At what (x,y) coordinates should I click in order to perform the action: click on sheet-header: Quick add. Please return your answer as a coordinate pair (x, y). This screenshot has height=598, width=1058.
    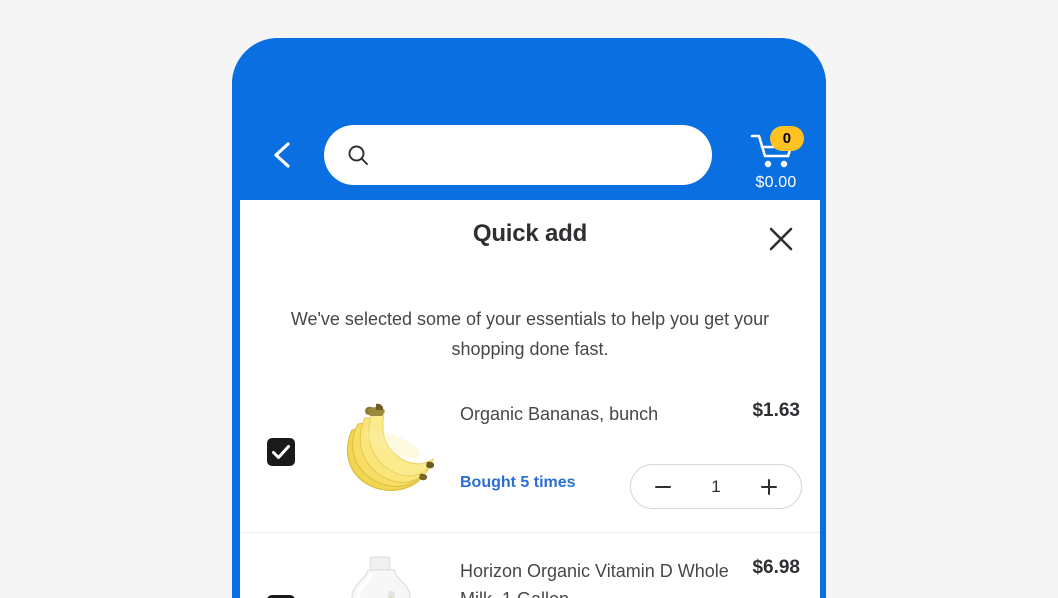
    Looking at the image, I should click on (530, 233).